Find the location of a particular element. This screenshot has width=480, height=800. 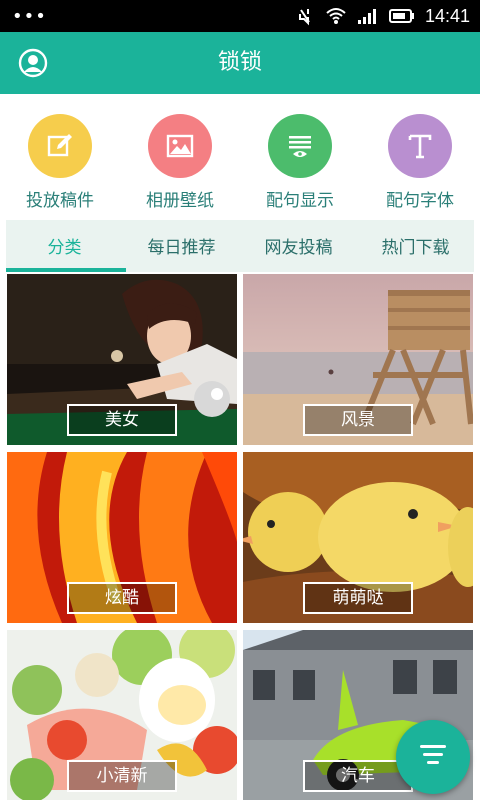

category-label: 美女 is located at coordinates (122, 420).